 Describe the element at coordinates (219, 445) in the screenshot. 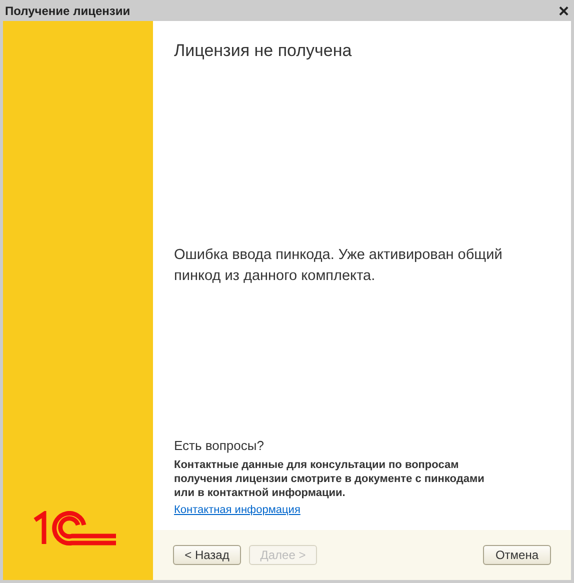

I see `help-title: Есть вопросы?` at that location.